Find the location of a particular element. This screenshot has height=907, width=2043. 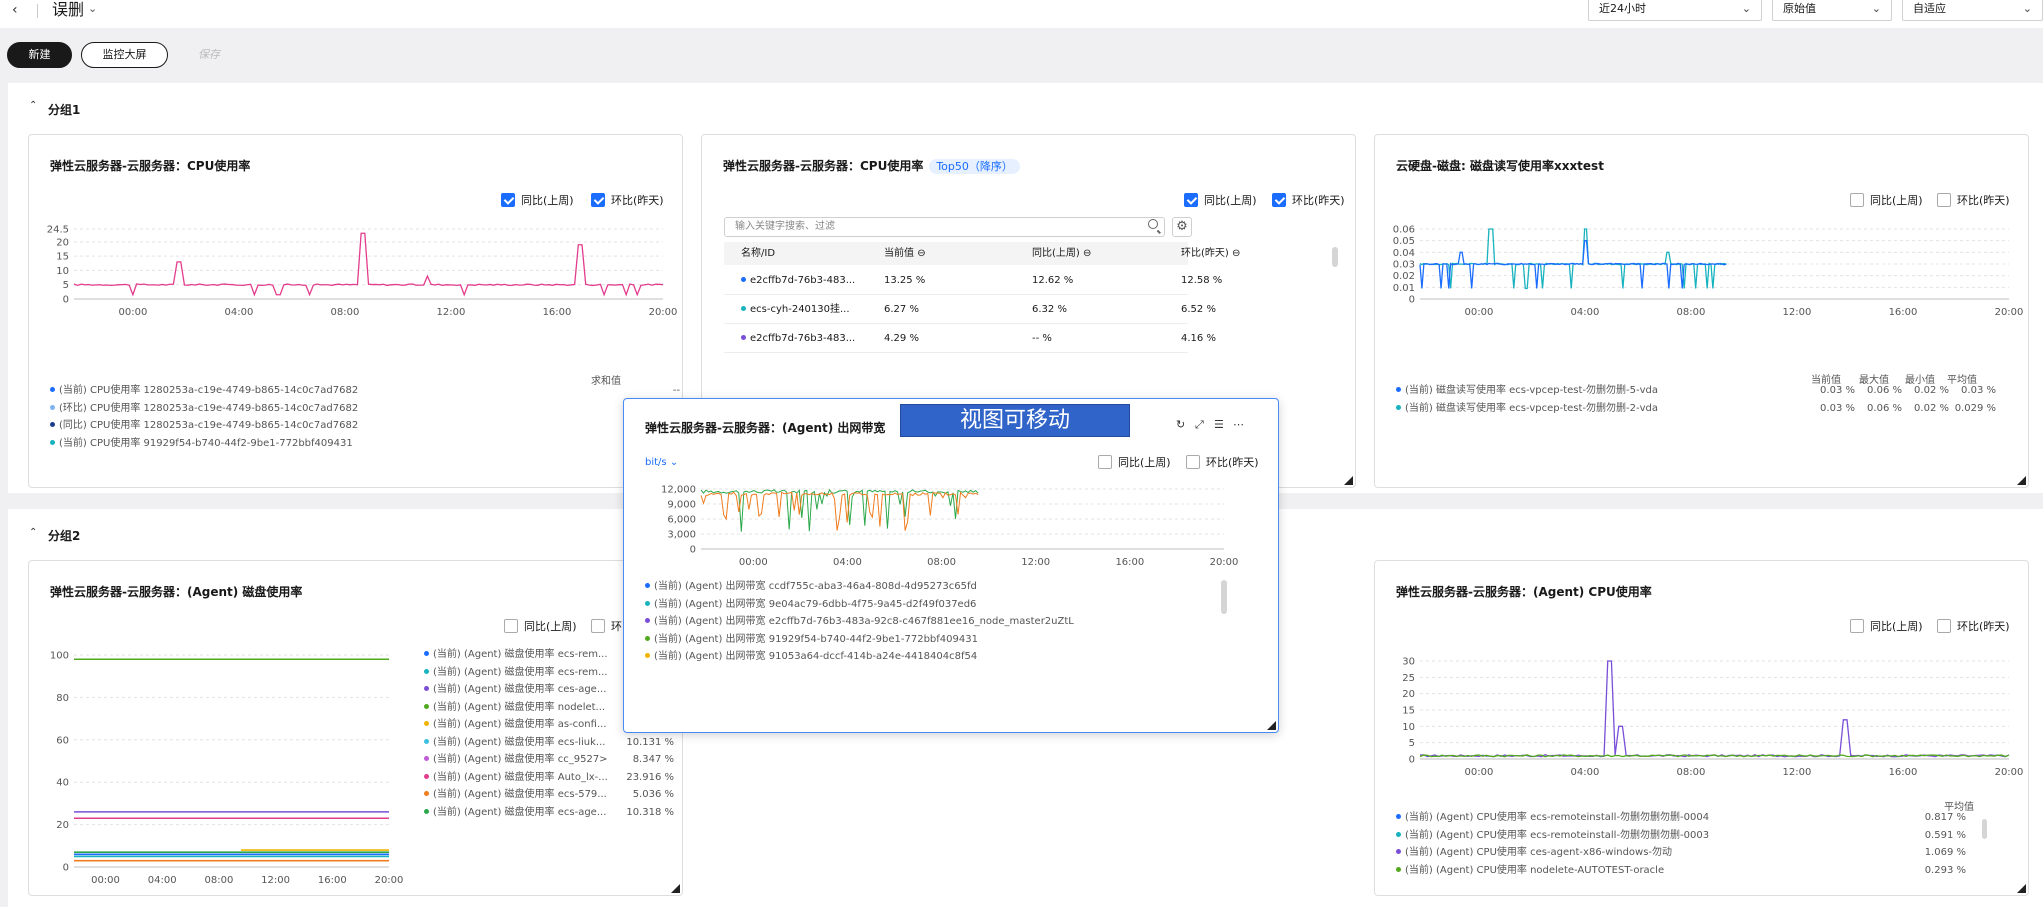

save-button: 保存 is located at coordinates (210, 55).